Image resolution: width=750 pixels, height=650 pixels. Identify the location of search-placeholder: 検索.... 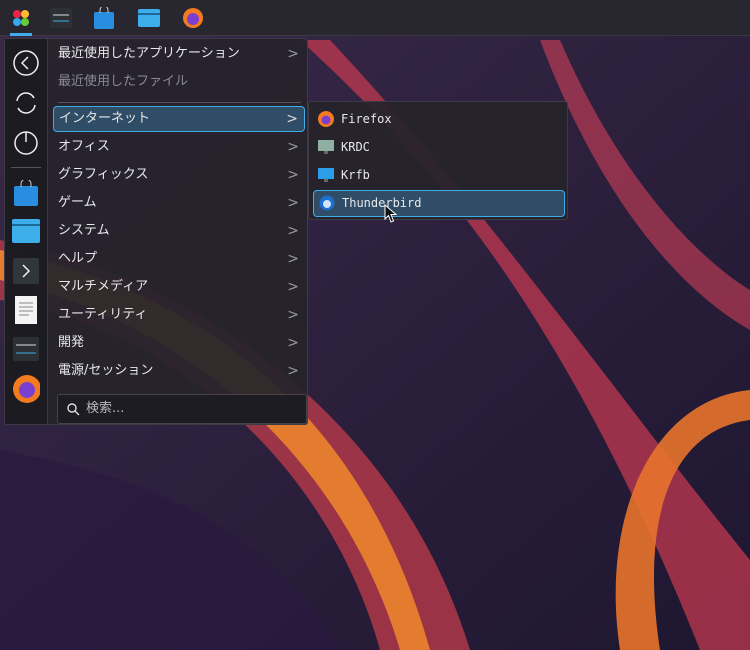
(105, 408).